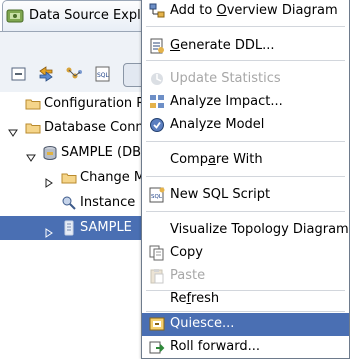 The width and height of the screenshot is (350, 359). I want to click on menu-item-label: Paste, so click(188, 275).